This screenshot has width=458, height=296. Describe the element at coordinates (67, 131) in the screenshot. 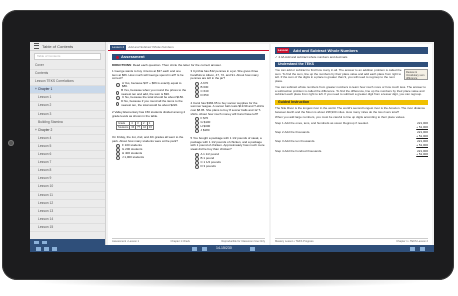

I see `toc-item: + Chapter 2` at that location.